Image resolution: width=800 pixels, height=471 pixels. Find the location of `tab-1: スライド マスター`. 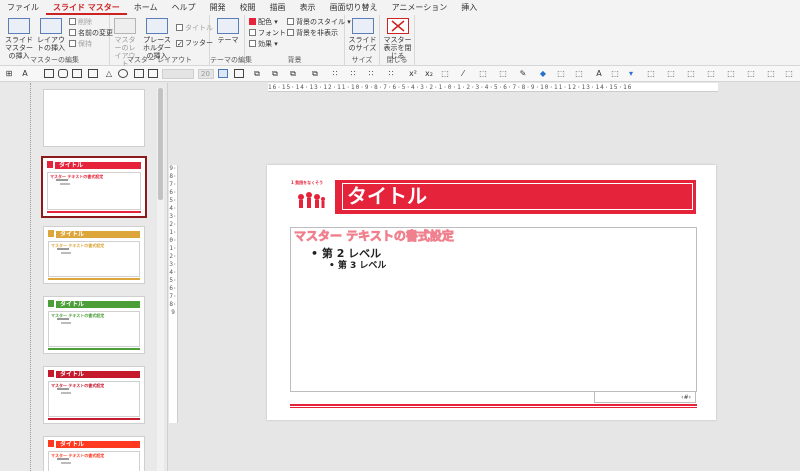

tab-1: スライド マスター is located at coordinates (86, 8).